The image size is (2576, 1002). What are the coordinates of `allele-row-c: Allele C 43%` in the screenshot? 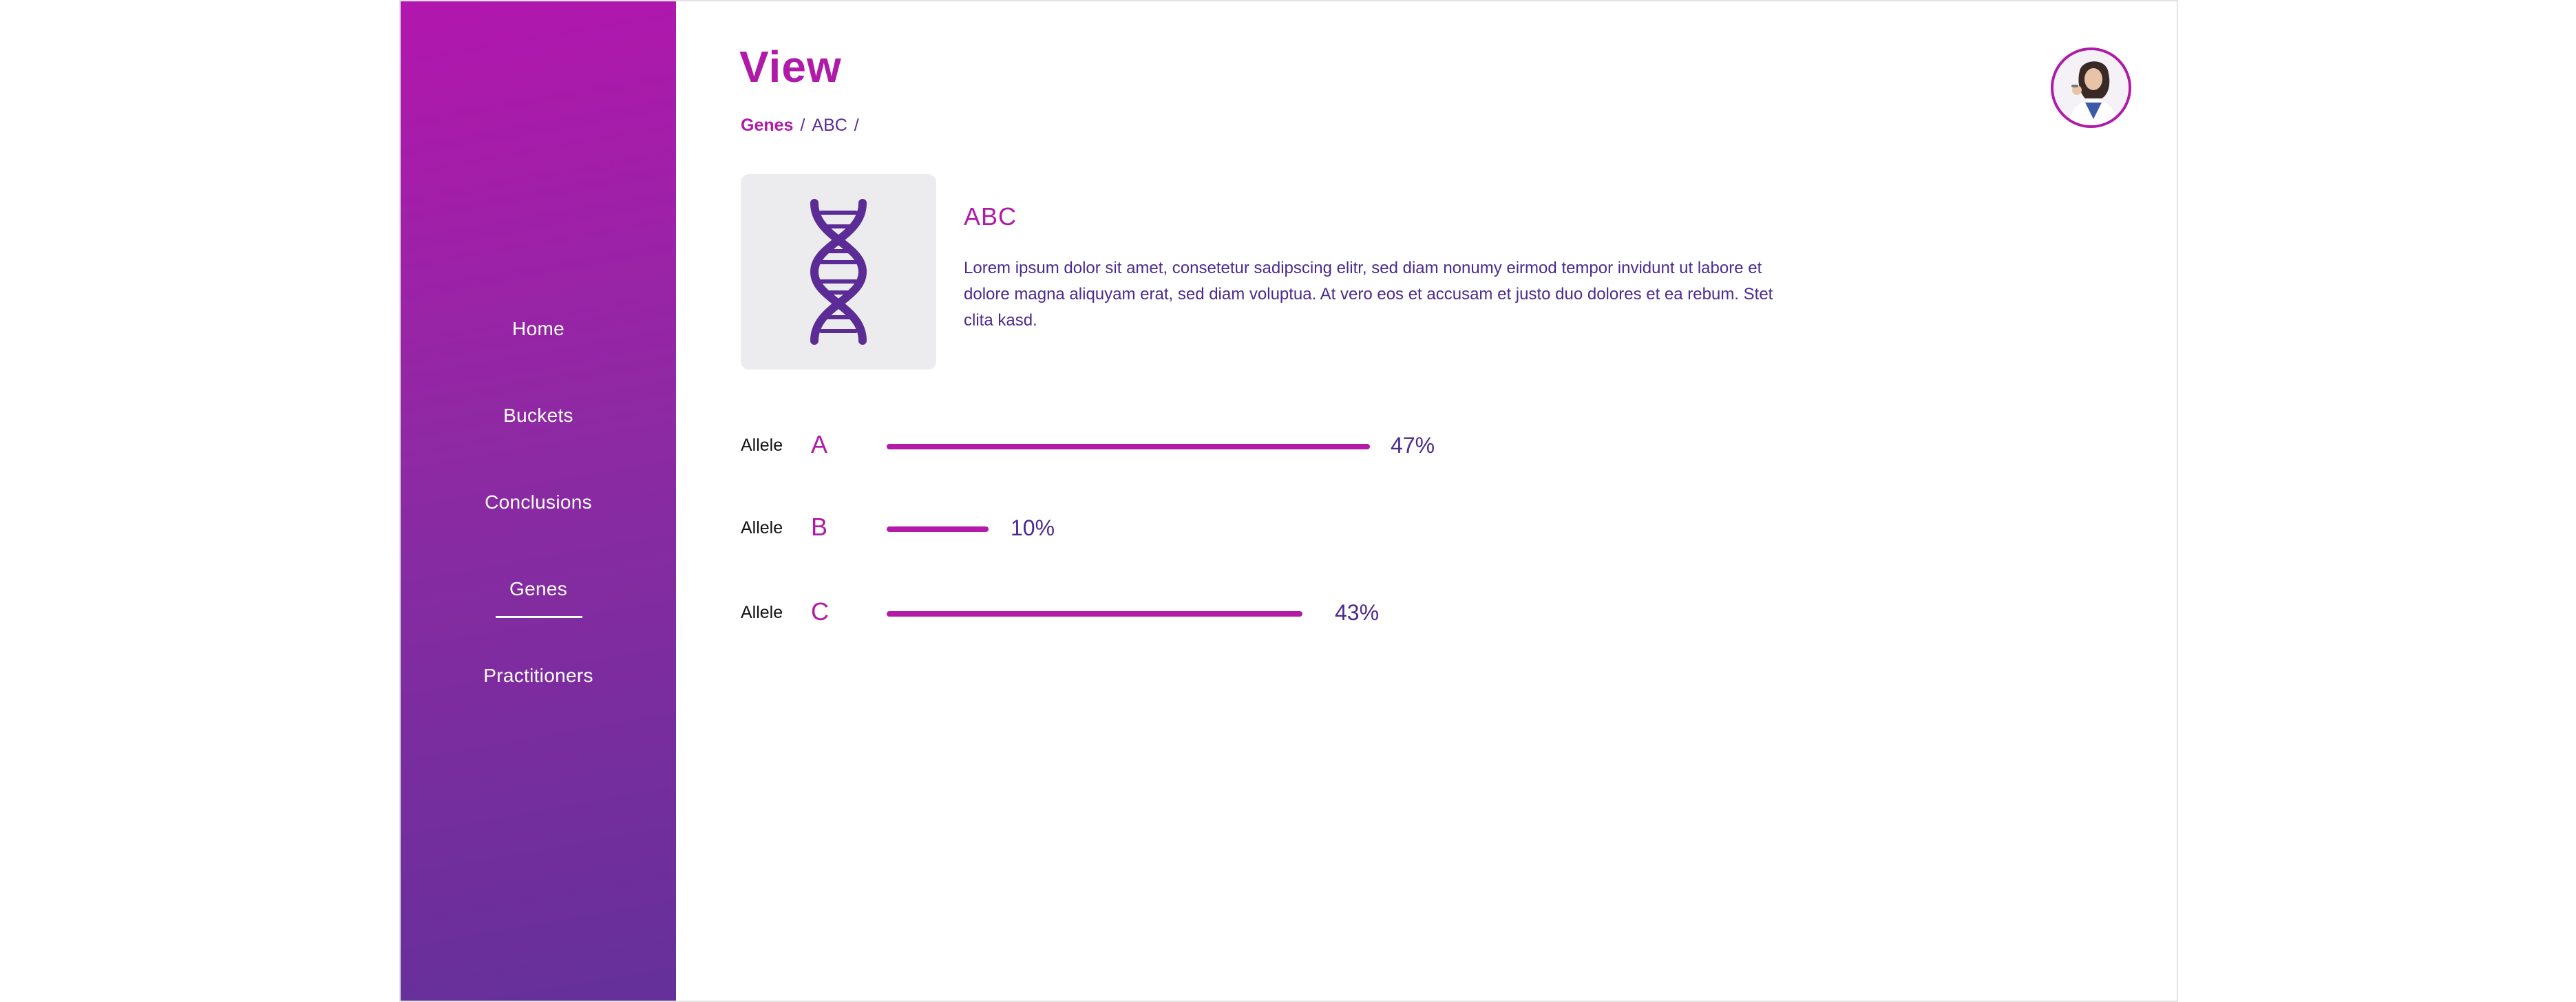 It's located at (1154, 614).